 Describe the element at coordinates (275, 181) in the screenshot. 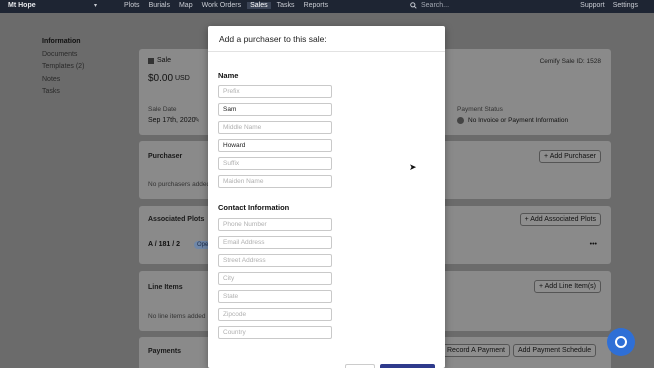

I see `maiden-name-field` at that location.